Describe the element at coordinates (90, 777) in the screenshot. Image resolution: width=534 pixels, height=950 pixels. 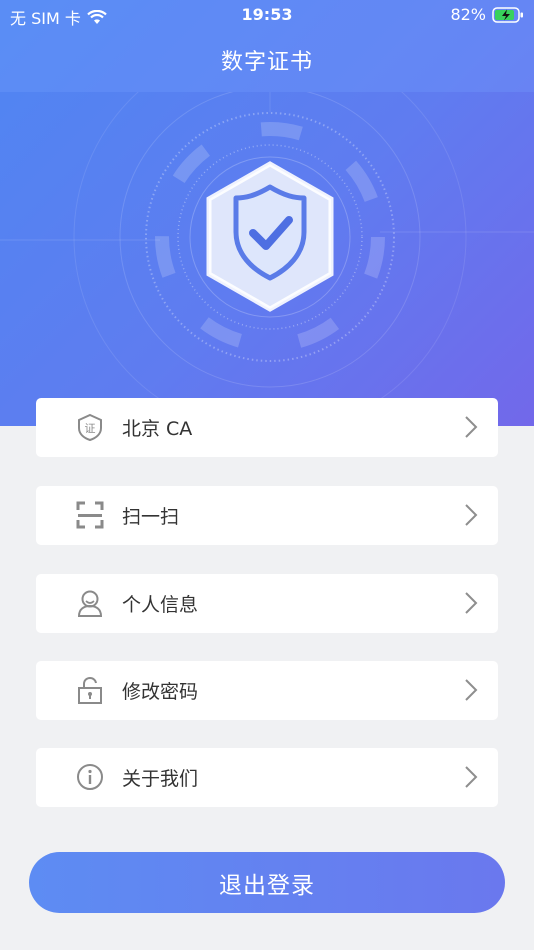
I see `info-icon` at that location.